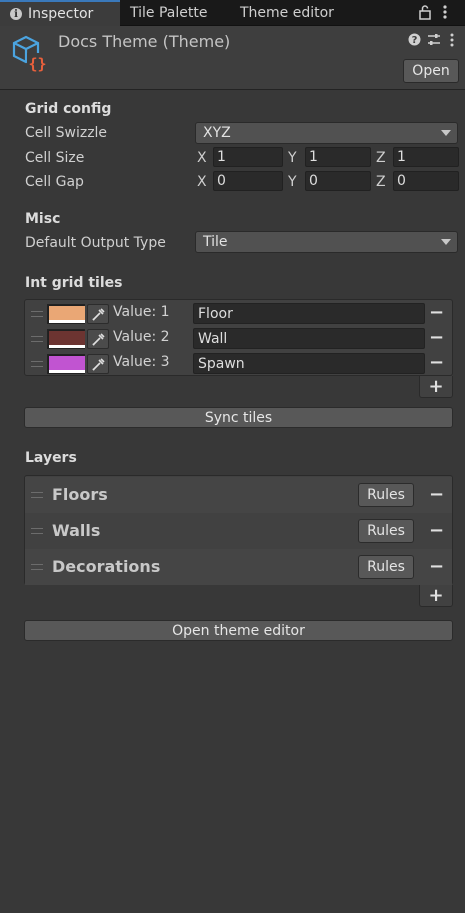  What do you see at coordinates (169, 13) in the screenshot?
I see `tab-label: Tile Palette` at bounding box center [169, 13].